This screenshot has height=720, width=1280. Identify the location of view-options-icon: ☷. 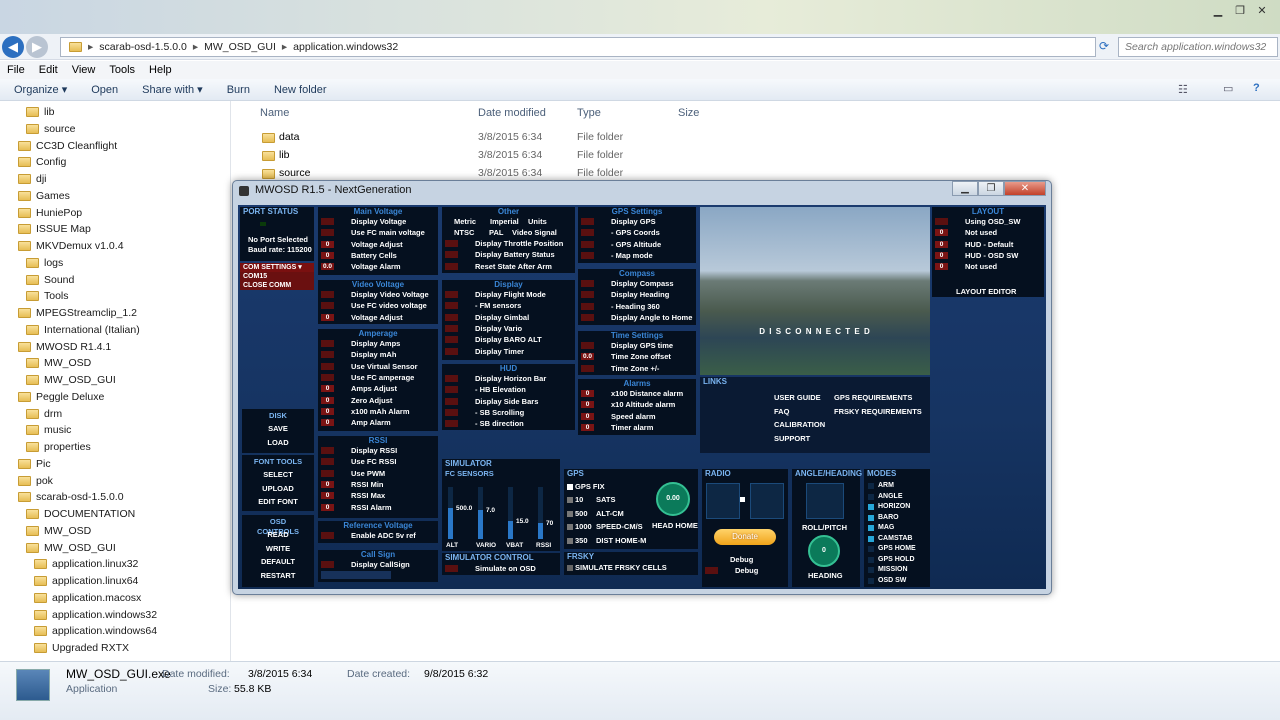
(1183, 89).